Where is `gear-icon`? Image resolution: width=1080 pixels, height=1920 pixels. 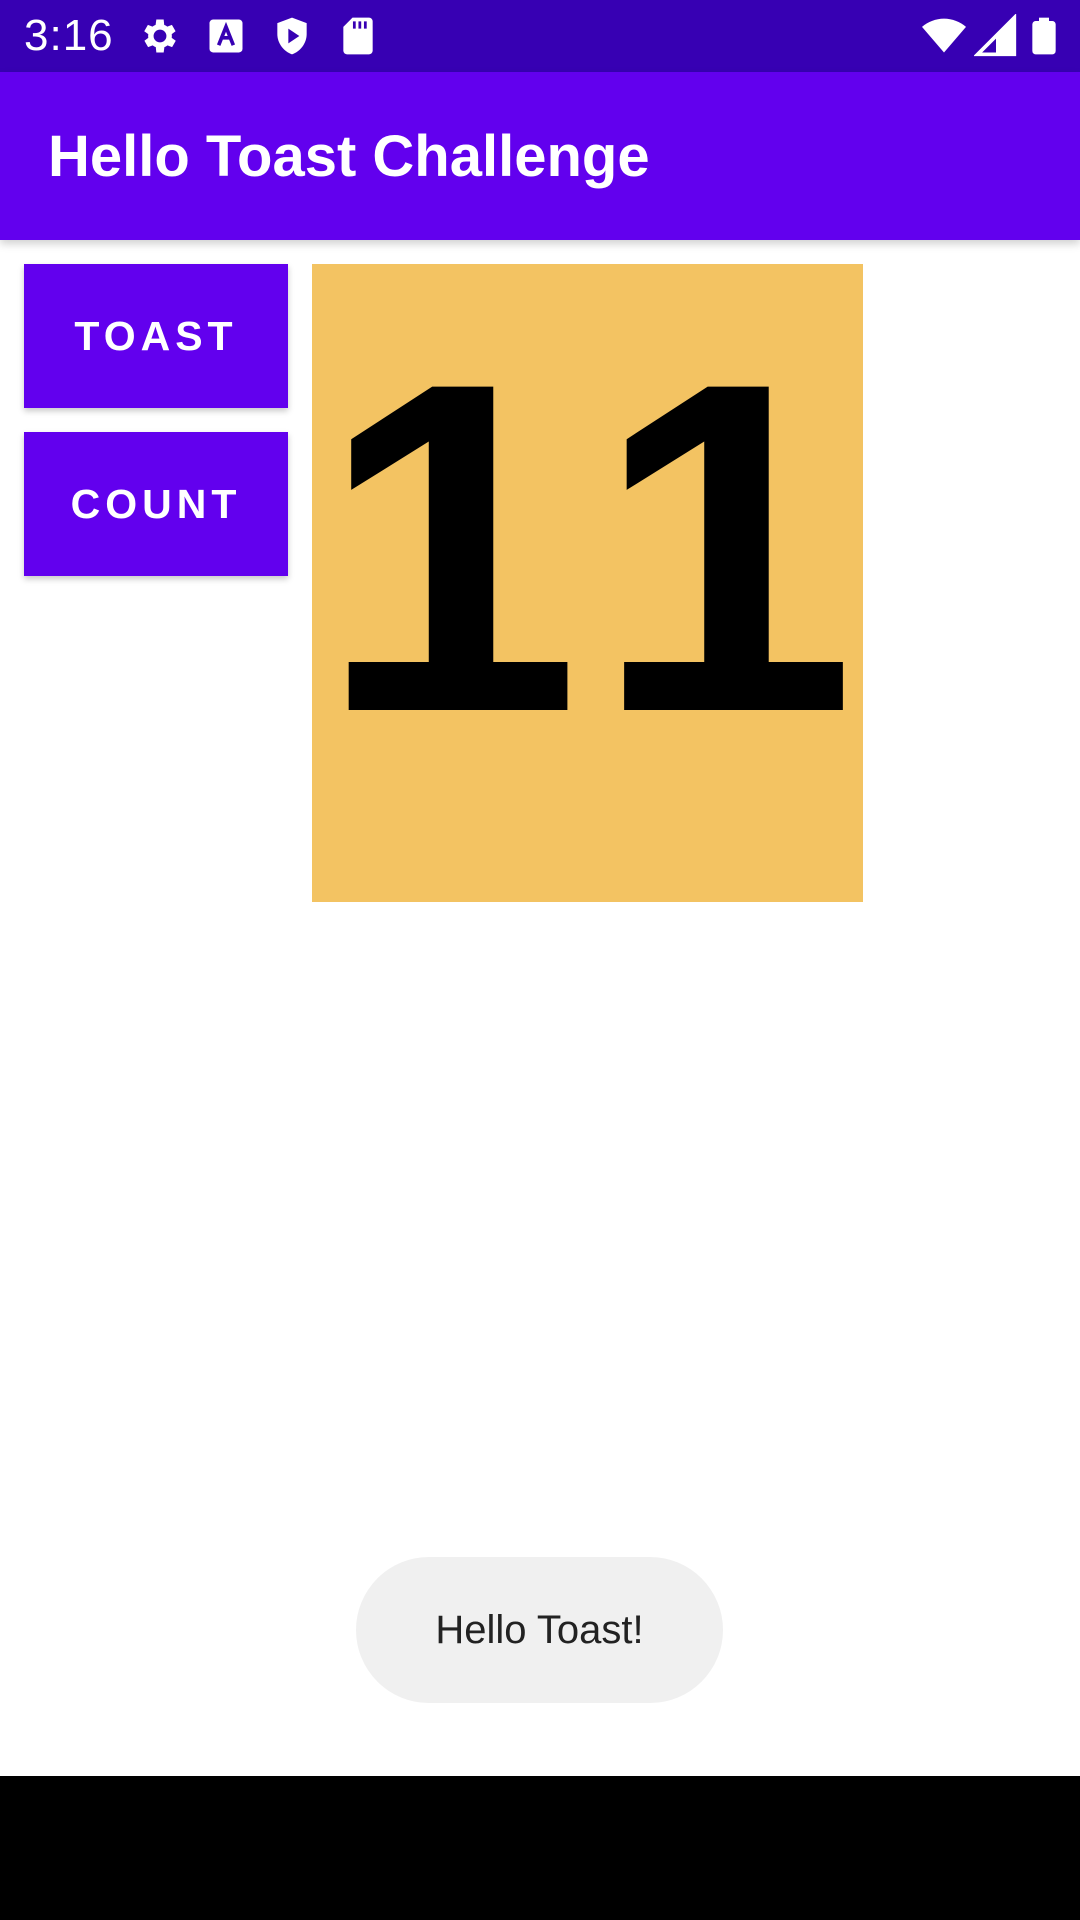 gear-icon is located at coordinates (160, 36).